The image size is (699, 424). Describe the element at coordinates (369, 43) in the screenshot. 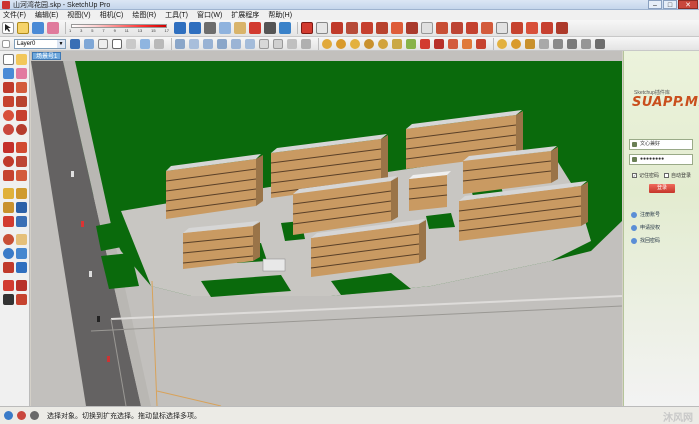

I see `plugin-c-icon` at that location.